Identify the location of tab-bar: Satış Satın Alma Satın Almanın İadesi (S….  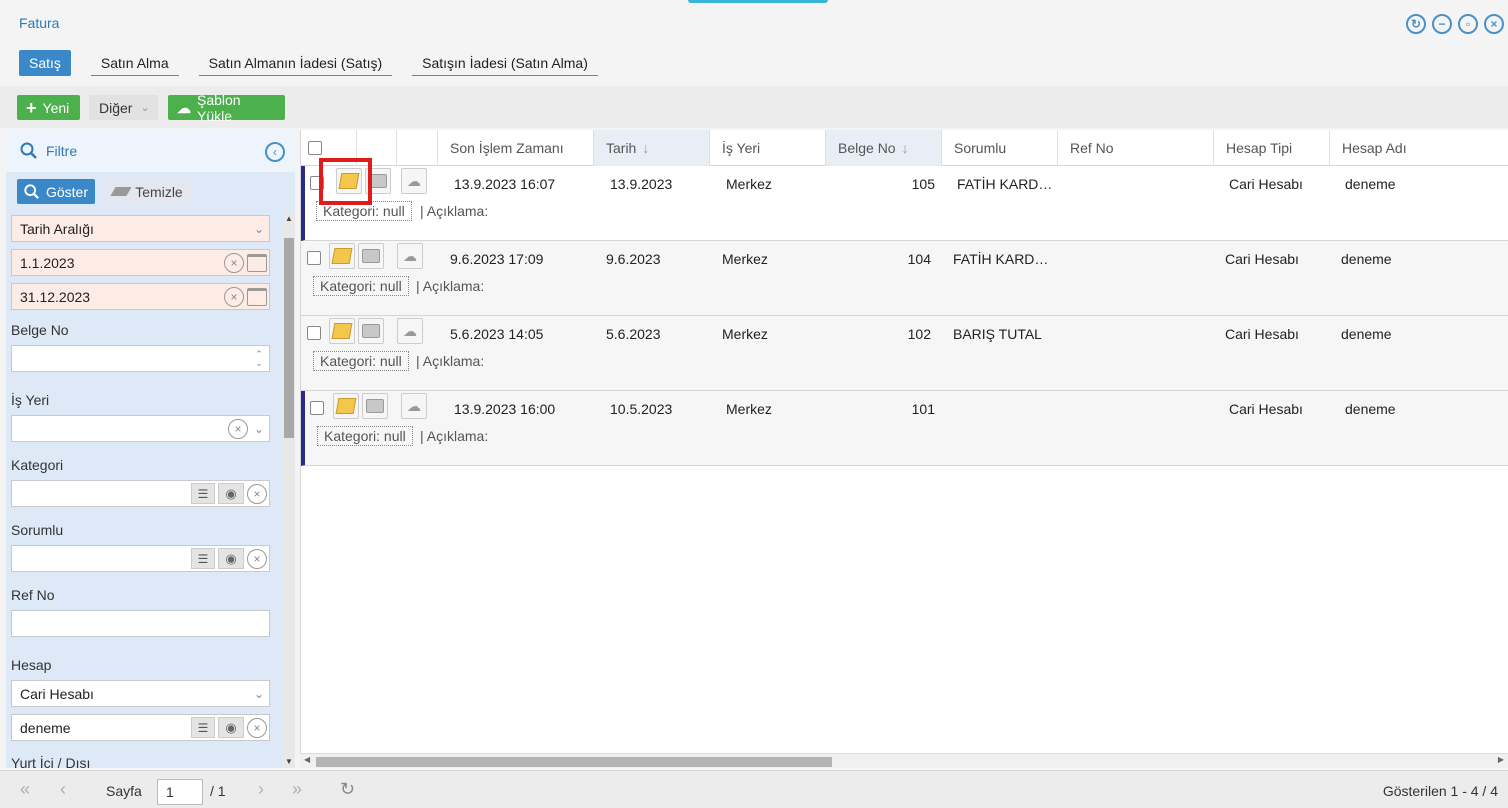
(308, 63).